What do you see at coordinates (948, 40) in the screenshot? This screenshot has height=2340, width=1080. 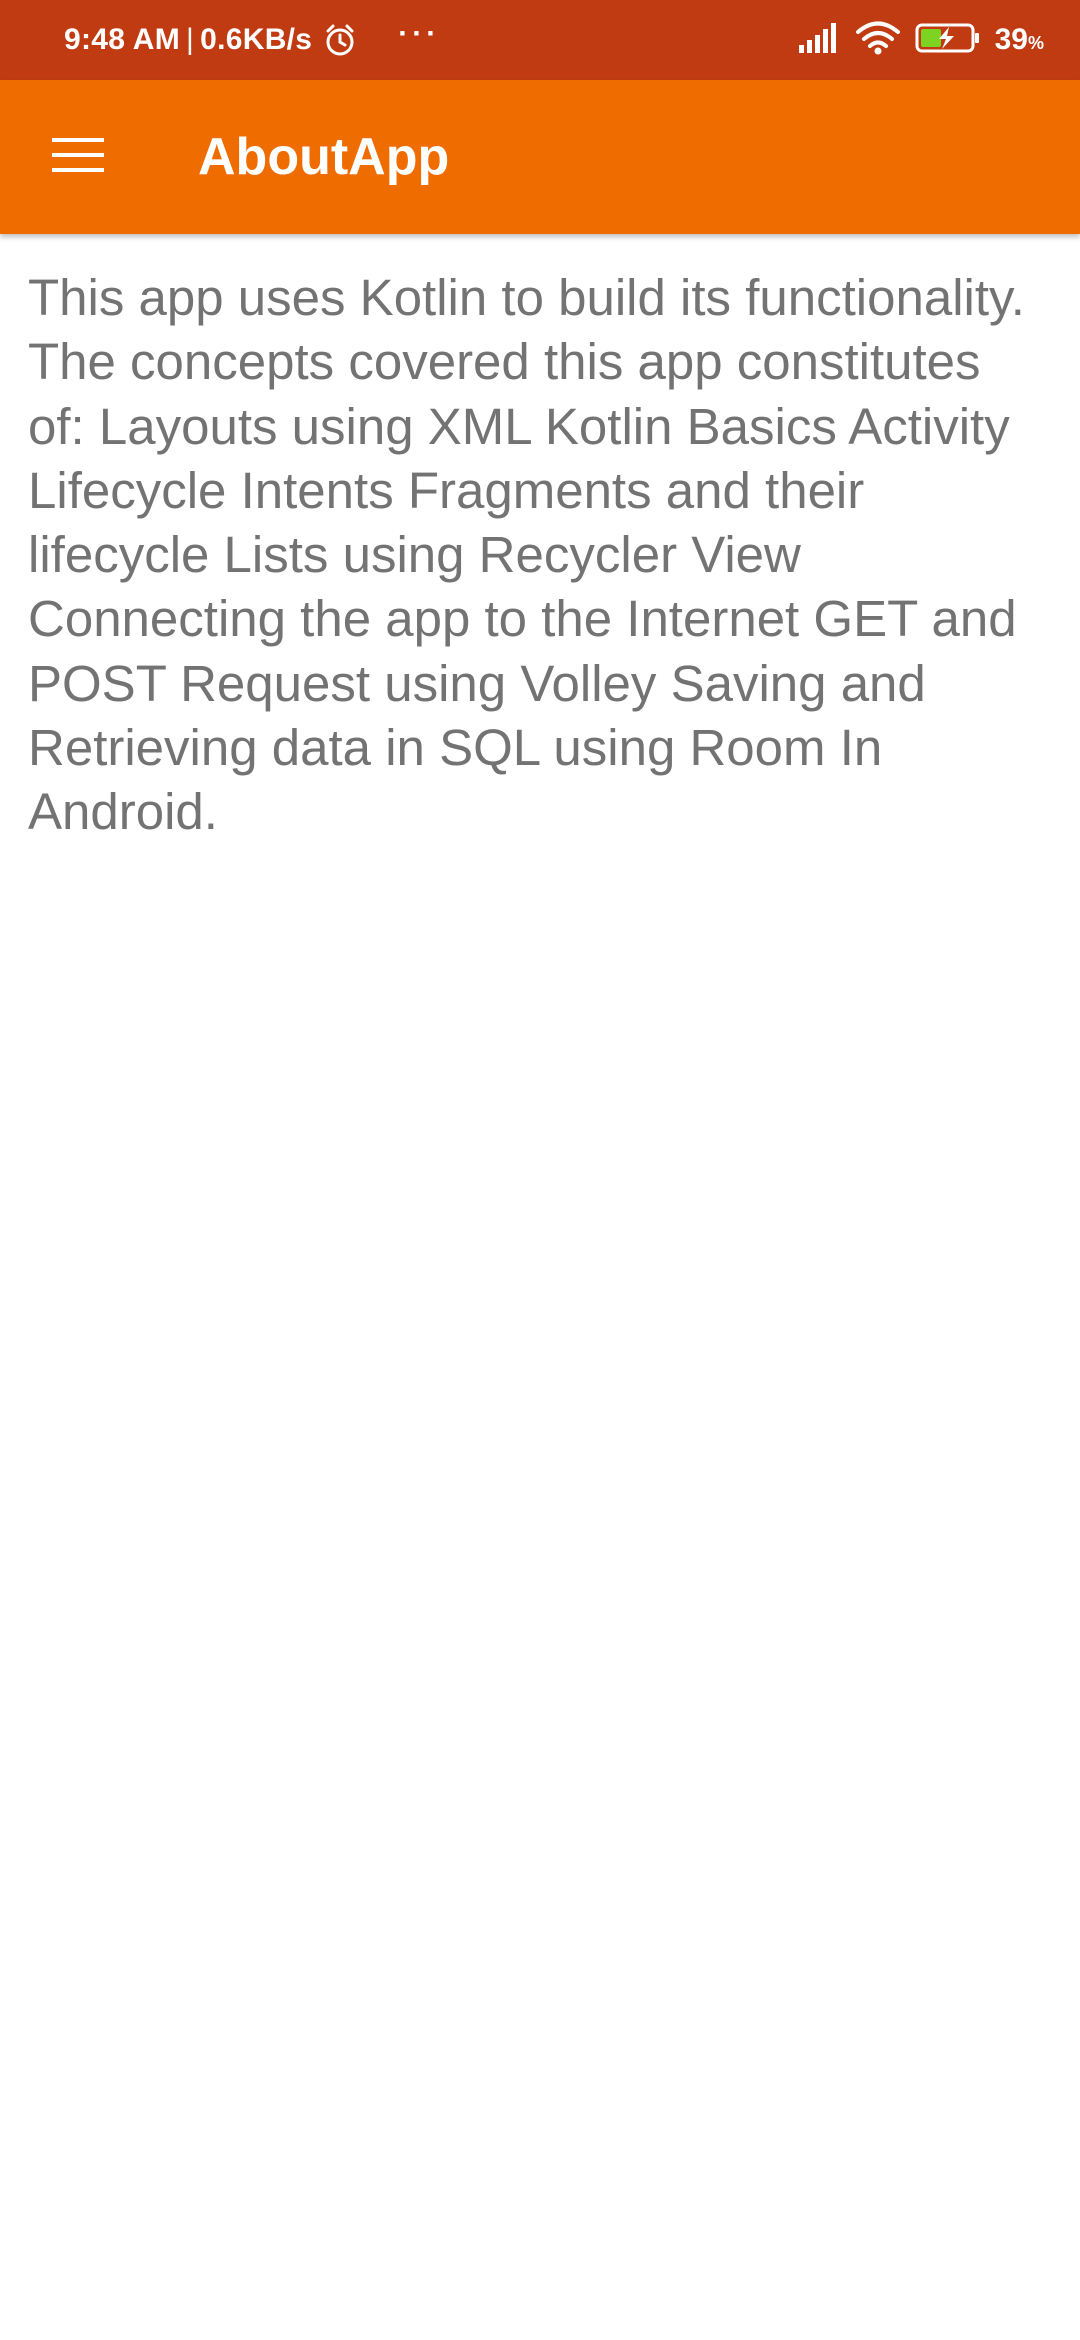 I see `battery-charging-icon` at bounding box center [948, 40].